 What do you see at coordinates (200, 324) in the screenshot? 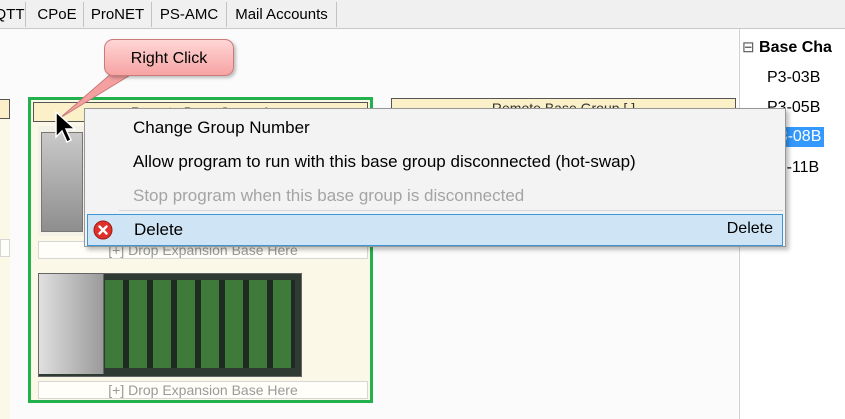
I see `backplane` at bounding box center [200, 324].